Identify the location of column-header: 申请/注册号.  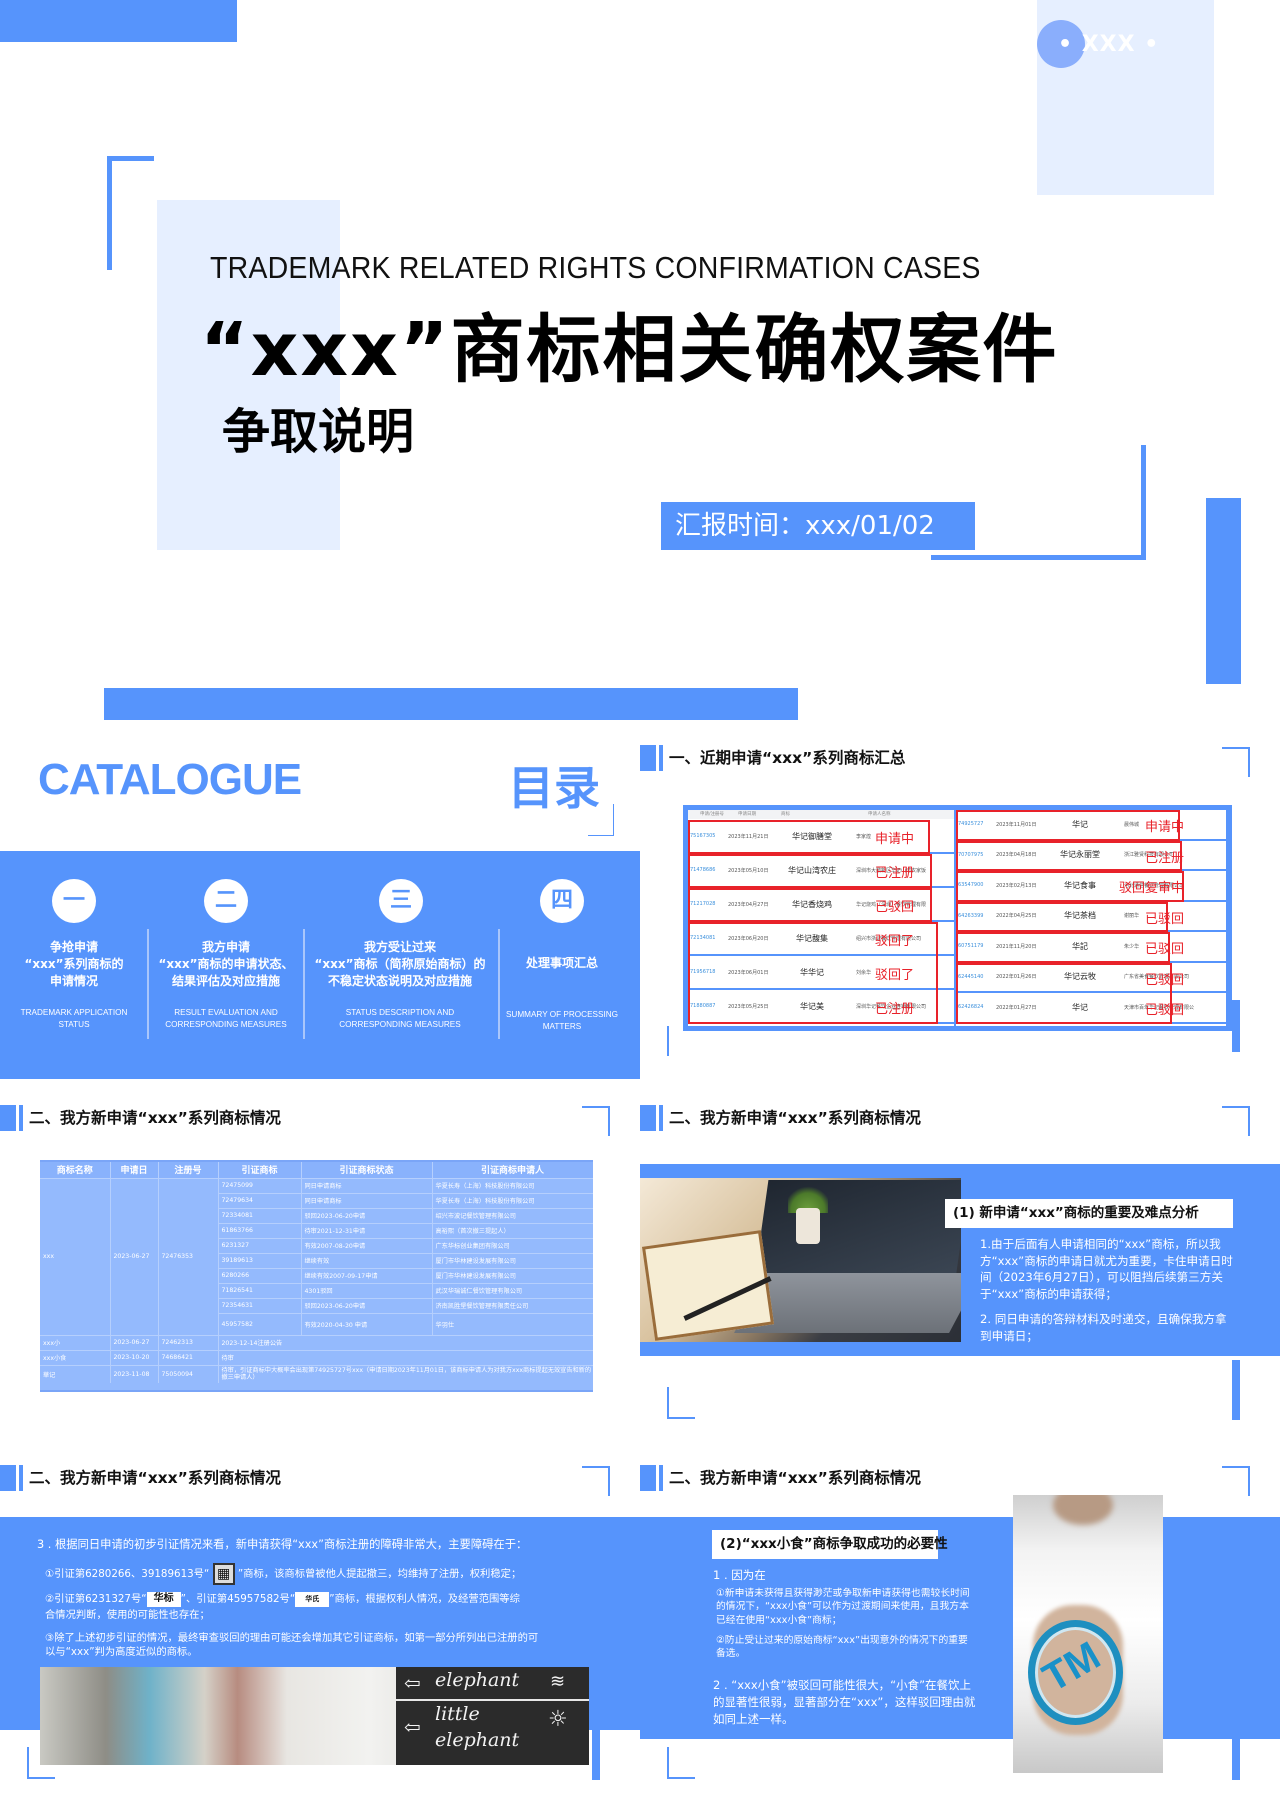
(712, 814).